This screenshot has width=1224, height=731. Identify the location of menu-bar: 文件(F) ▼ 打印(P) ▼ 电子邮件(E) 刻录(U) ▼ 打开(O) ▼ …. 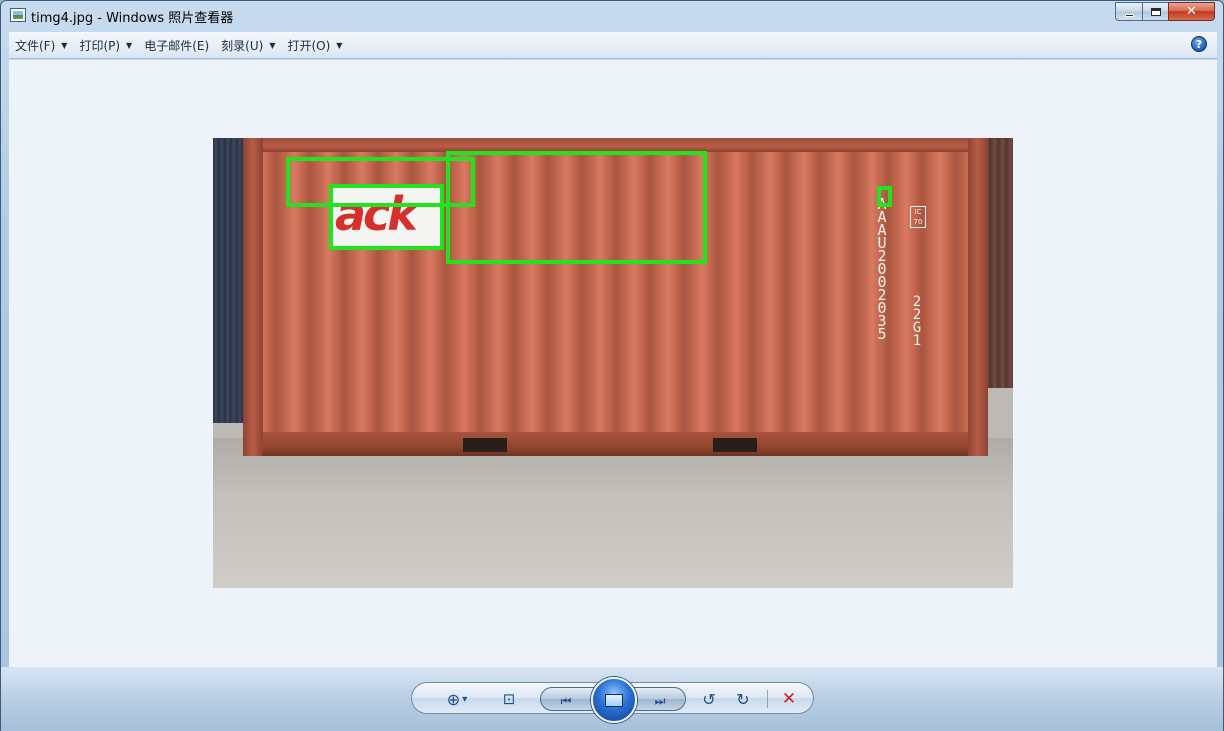
(613, 45).